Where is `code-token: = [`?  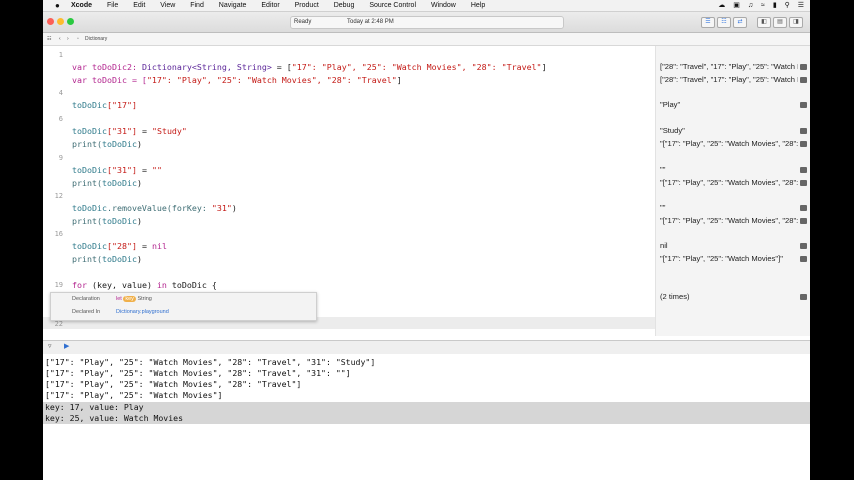 code-token: = [ is located at coordinates (281, 67).